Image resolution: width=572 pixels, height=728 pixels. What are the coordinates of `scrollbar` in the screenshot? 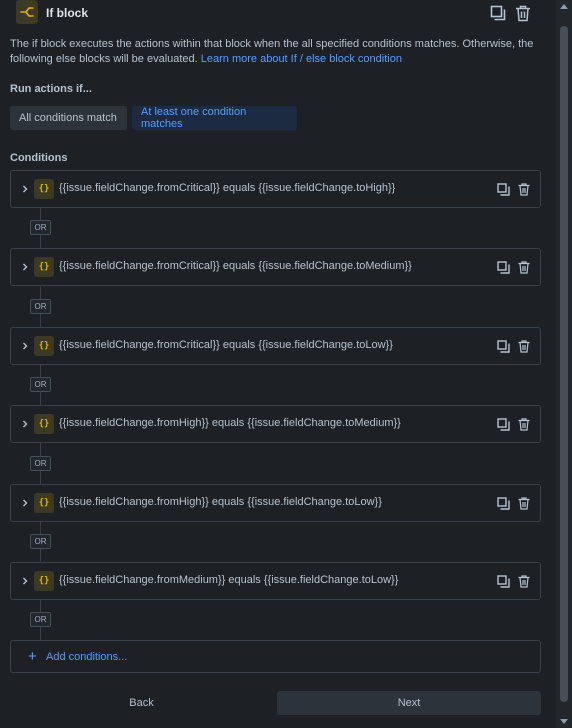 It's located at (564, 364).